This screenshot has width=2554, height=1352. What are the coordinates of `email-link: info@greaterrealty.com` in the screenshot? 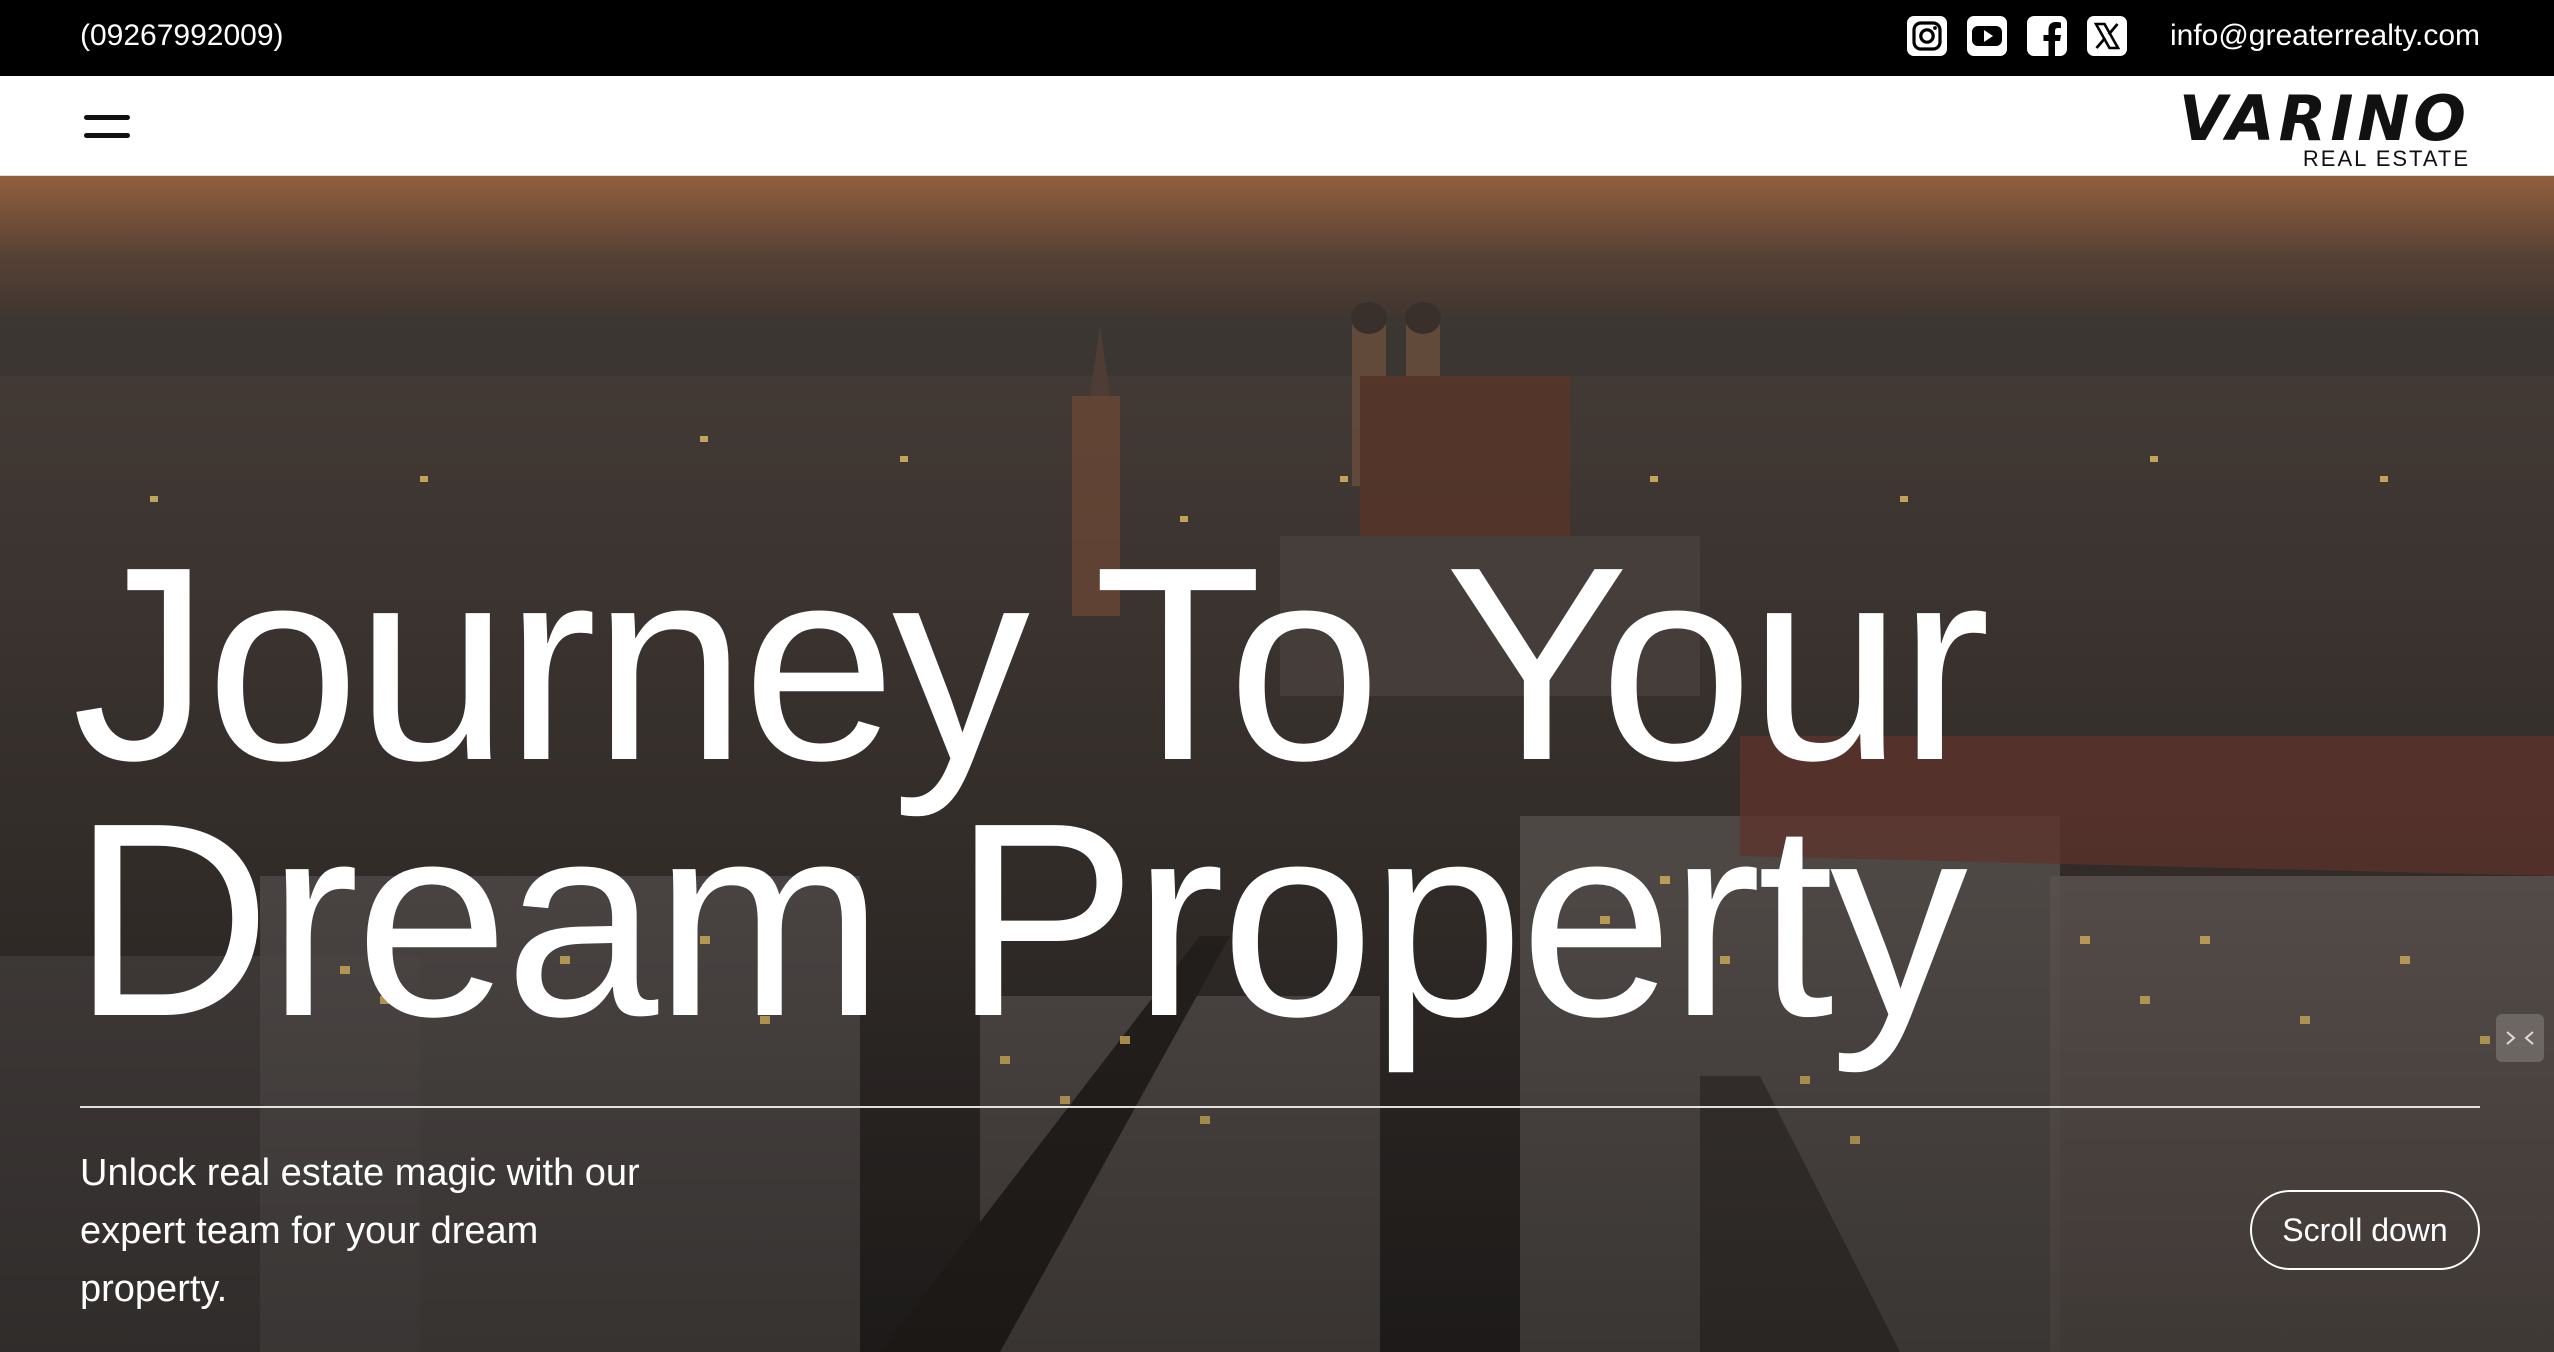 It's located at (2325, 36).